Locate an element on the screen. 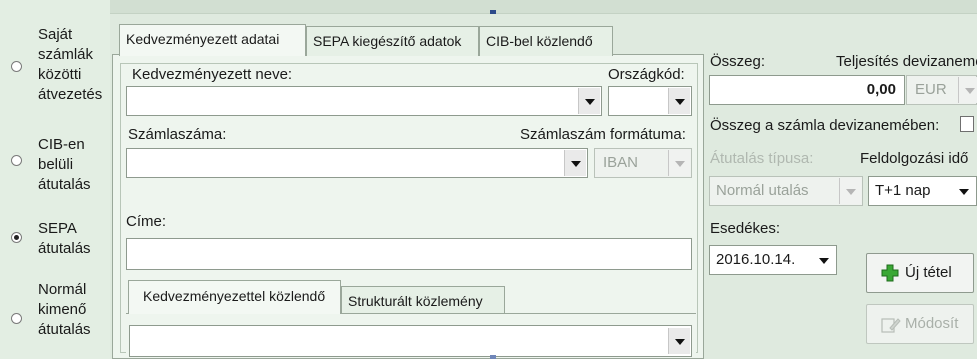  currency-label: Teljesítés devizaneme is located at coordinates (906, 61).